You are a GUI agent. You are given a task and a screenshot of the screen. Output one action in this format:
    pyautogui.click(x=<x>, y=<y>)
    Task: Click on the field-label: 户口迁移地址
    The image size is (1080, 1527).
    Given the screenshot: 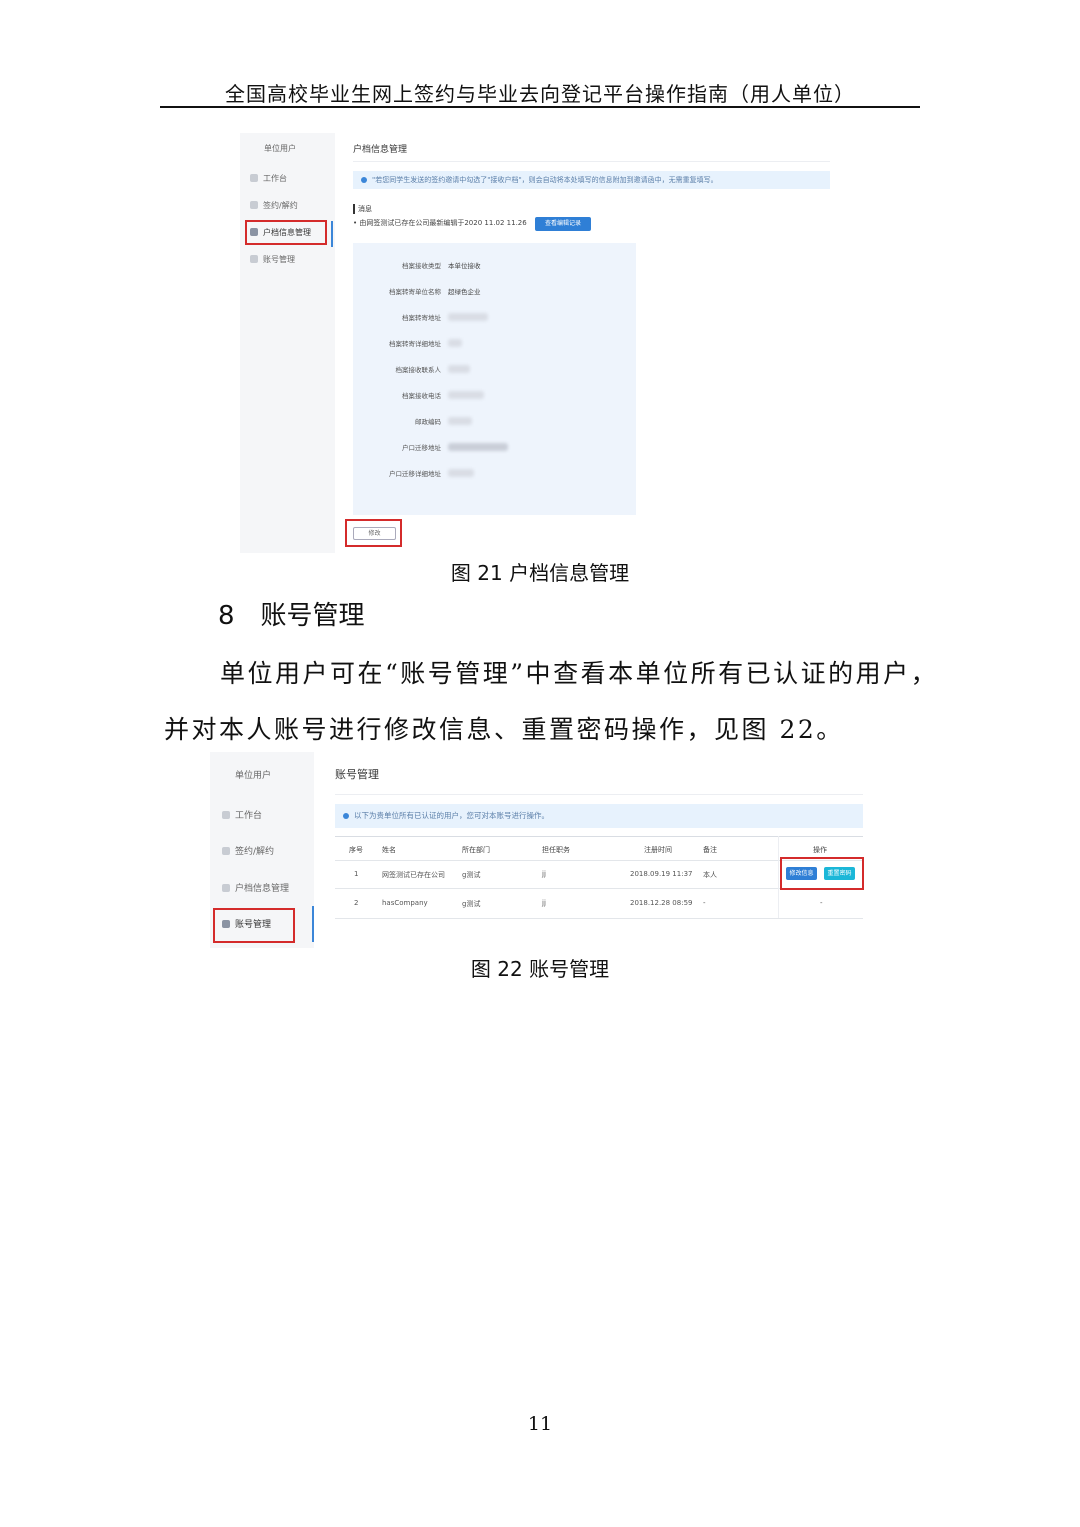 What is the action you would take?
    pyautogui.click(x=421, y=448)
    